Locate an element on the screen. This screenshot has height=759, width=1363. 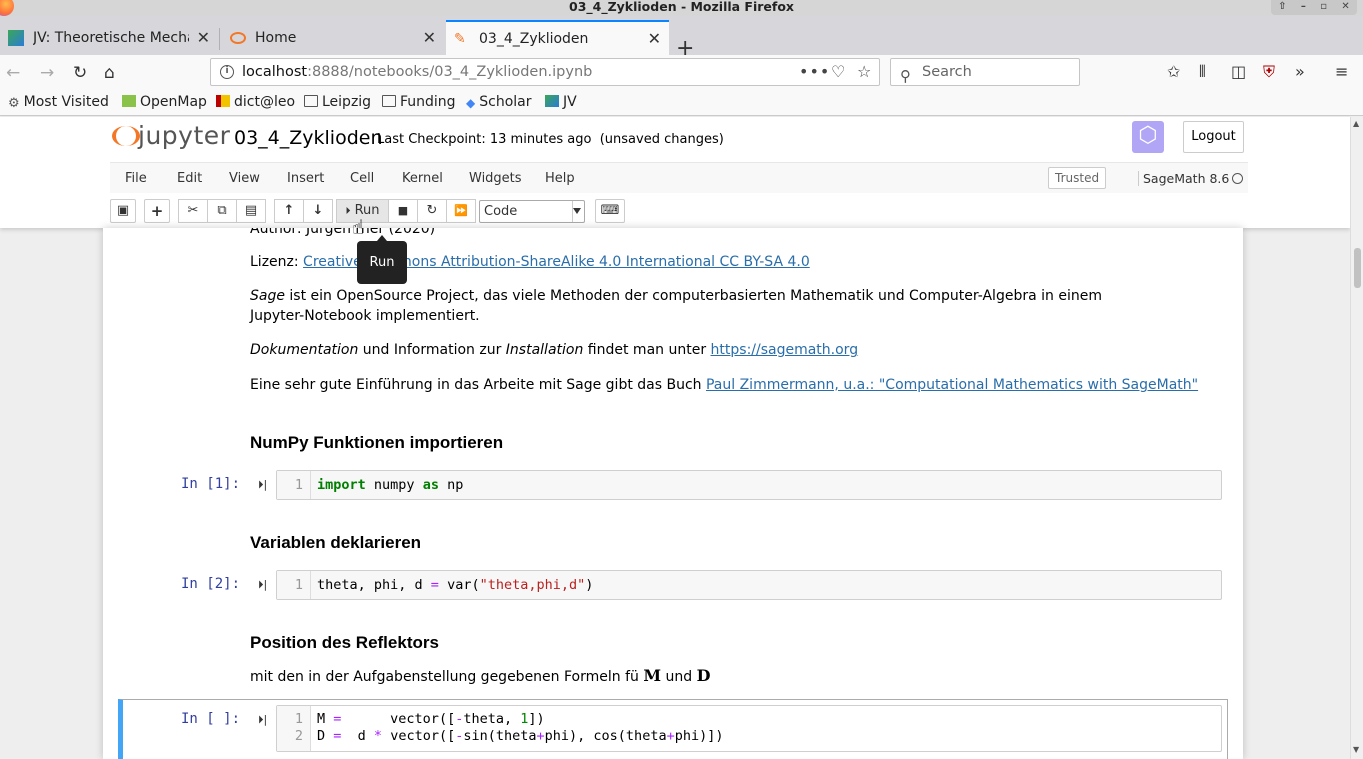
bookmark-funding: Funding is located at coordinates (419, 102).